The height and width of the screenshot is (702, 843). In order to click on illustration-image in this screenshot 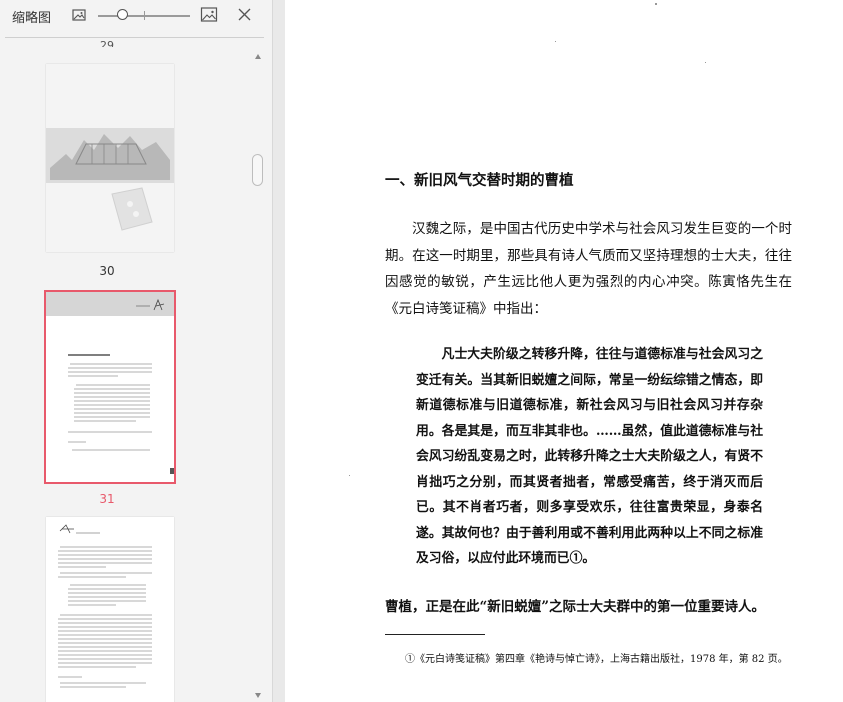, I will do `click(110, 158)`.